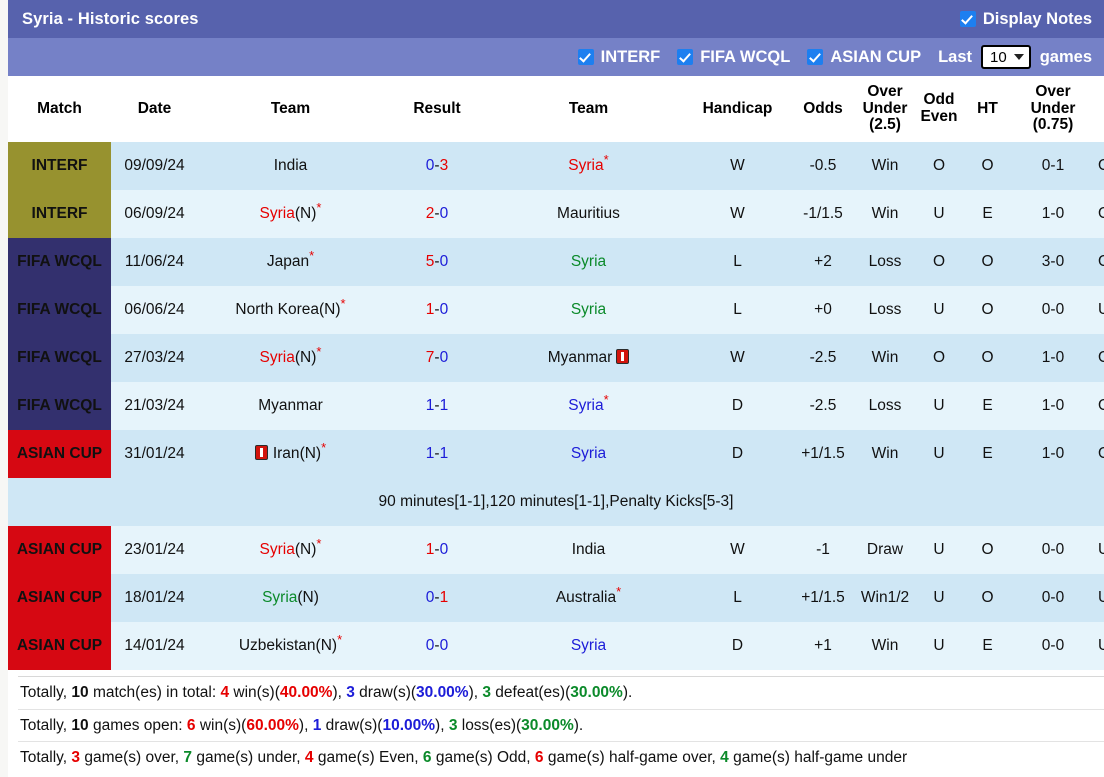 This screenshot has height=777, width=1104. What do you see at coordinates (987, 262) in the screenshot?
I see `odd-even-value: O` at bounding box center [987, 262].